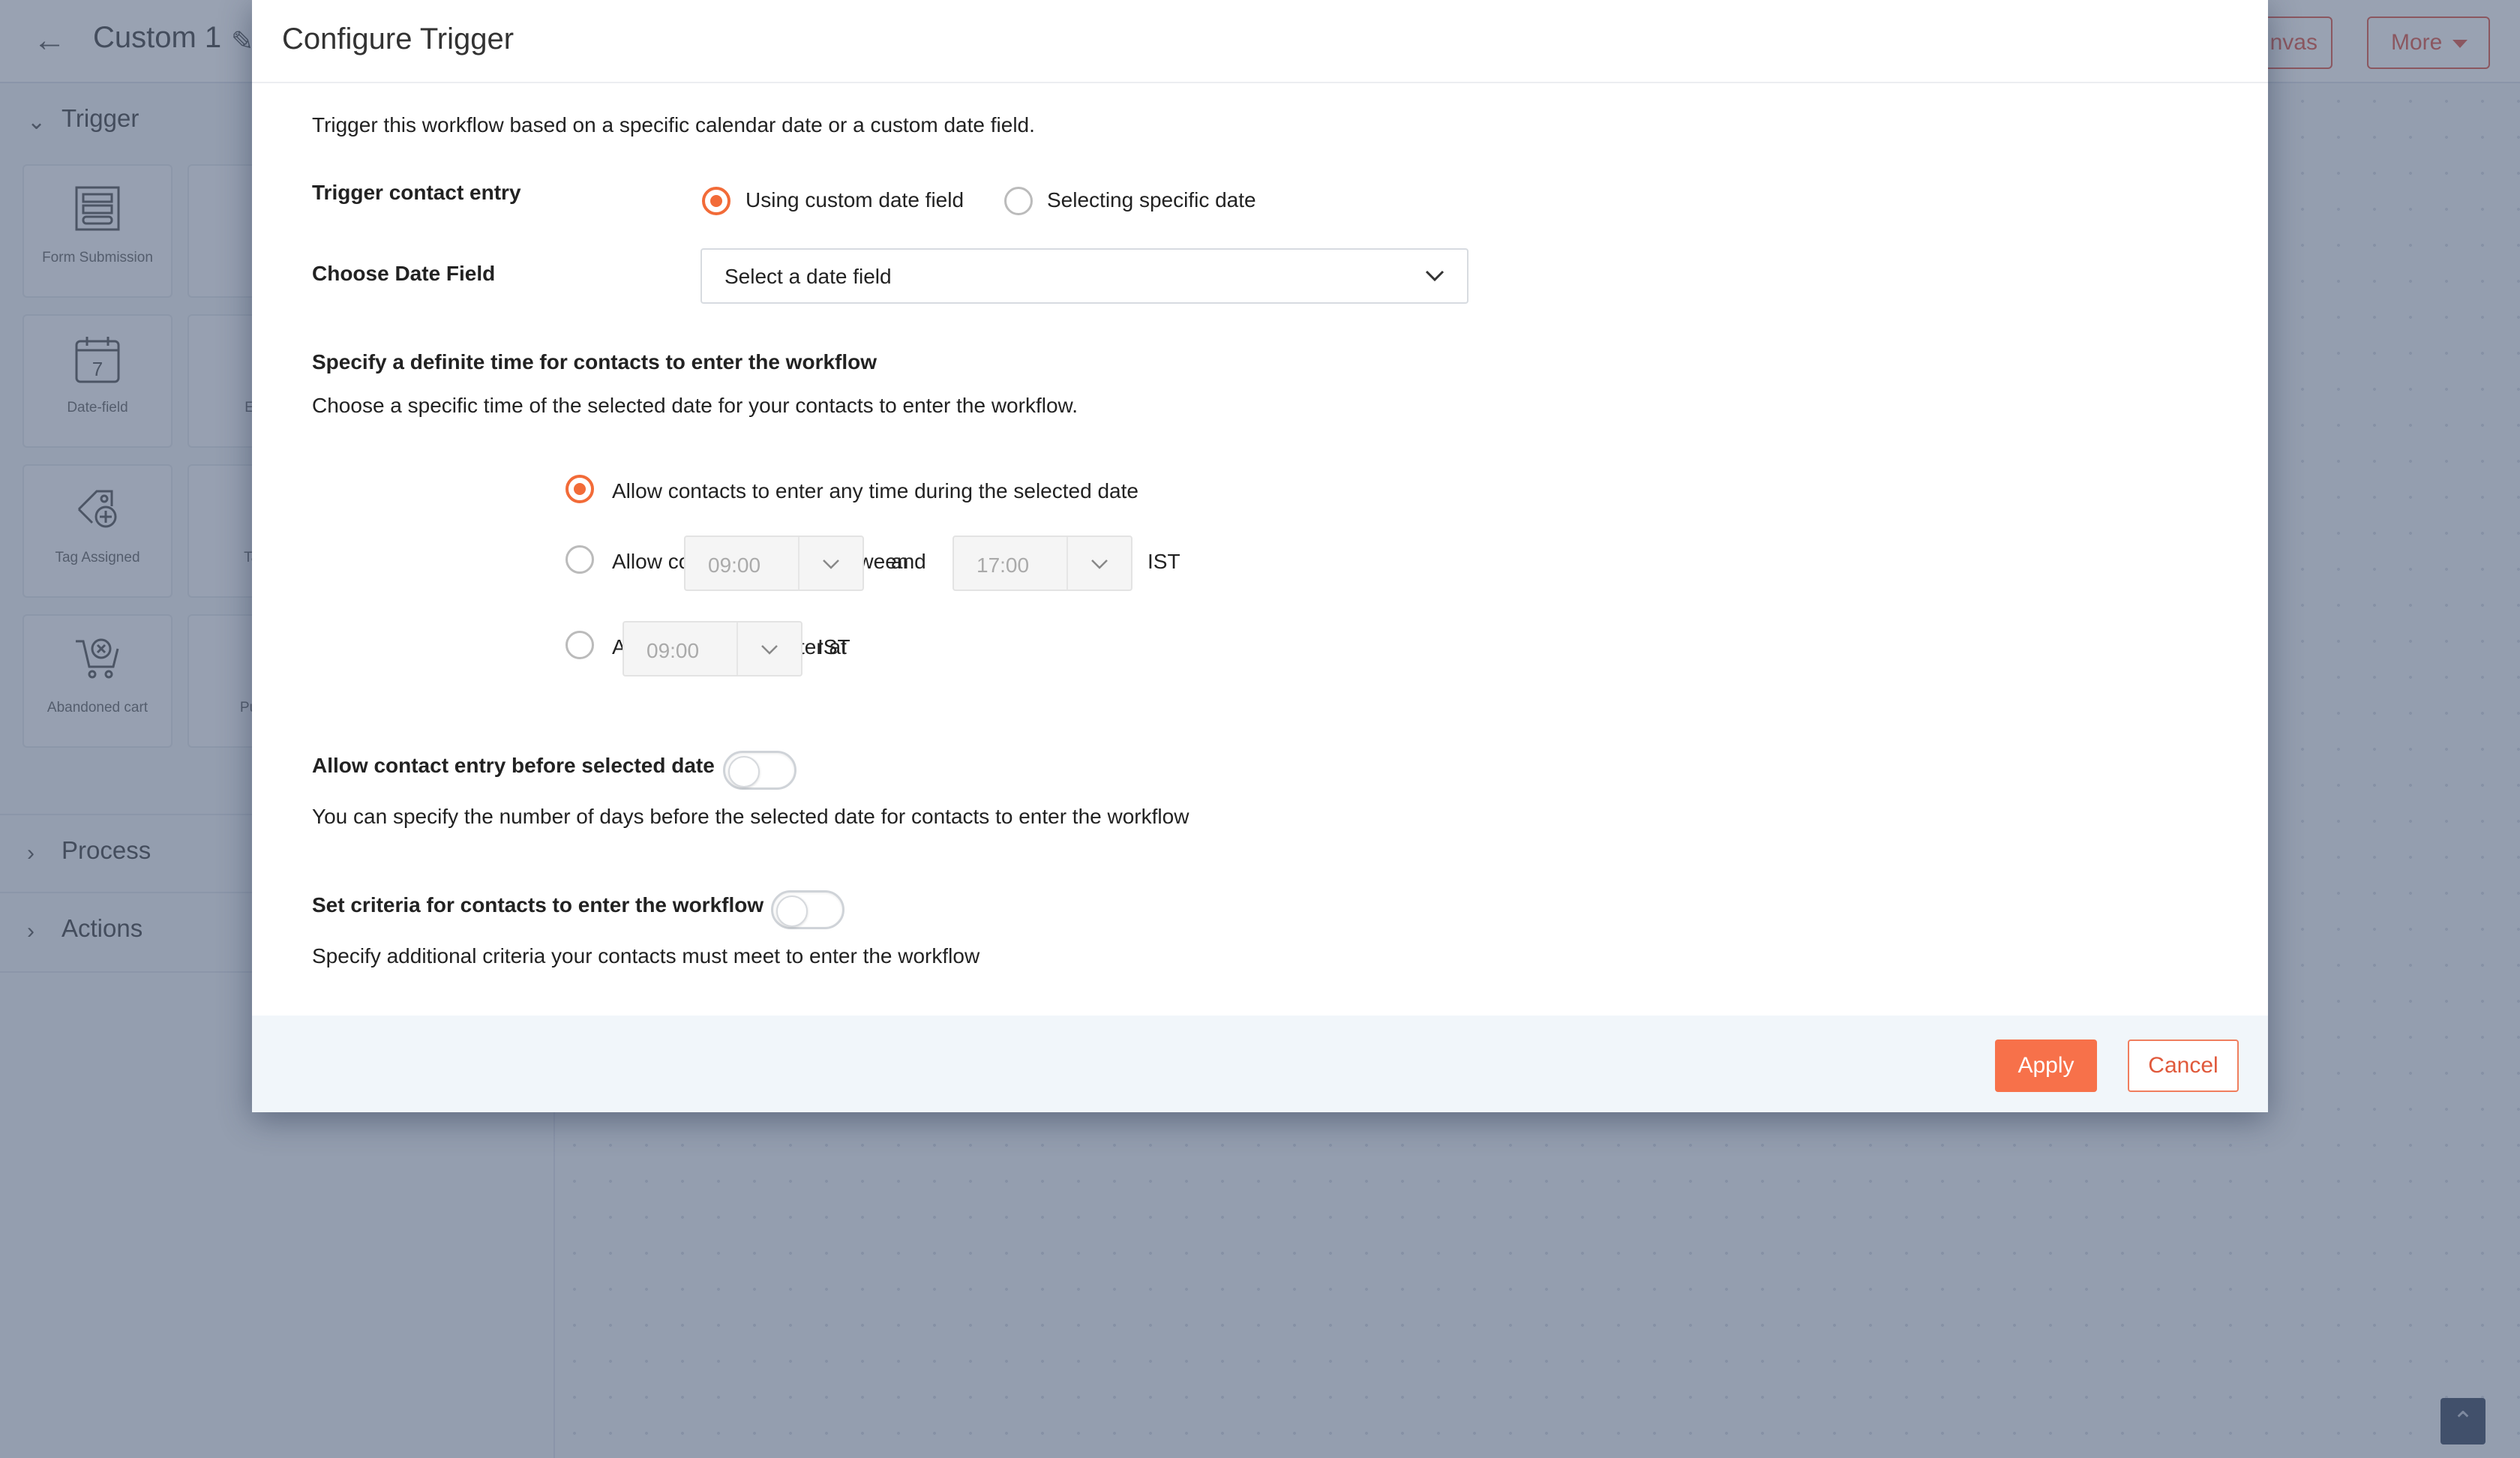  I want to click on date-field-value: Select a date field, so click(808, 276).